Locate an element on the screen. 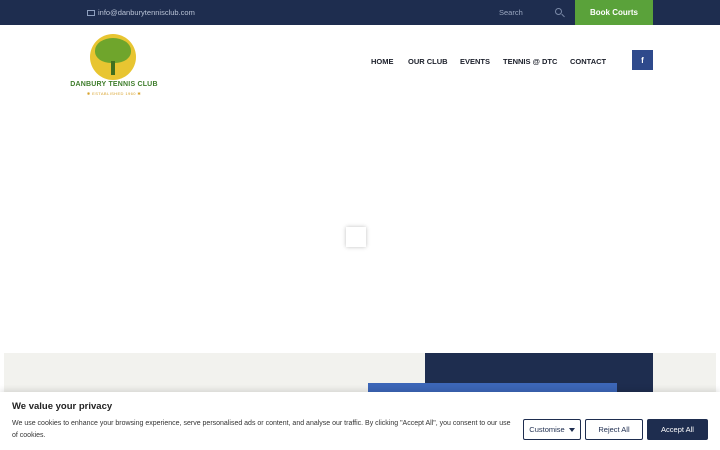 This screenshot has height=450, width=720. search-input: Search is located at coordinates (530, 12).